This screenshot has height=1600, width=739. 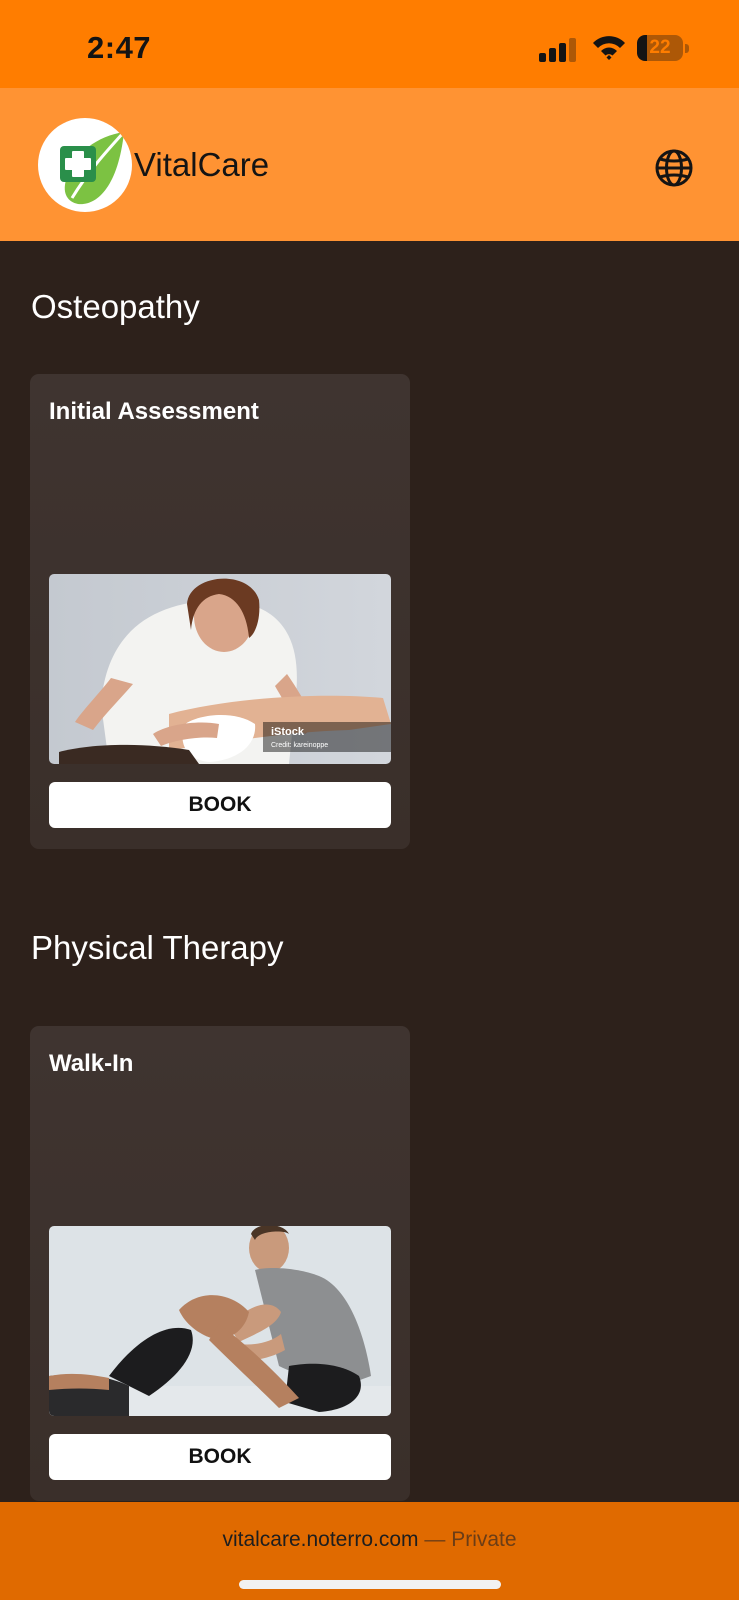 I want to click on physical-therapy-photo, so click(x=220, y=1321).